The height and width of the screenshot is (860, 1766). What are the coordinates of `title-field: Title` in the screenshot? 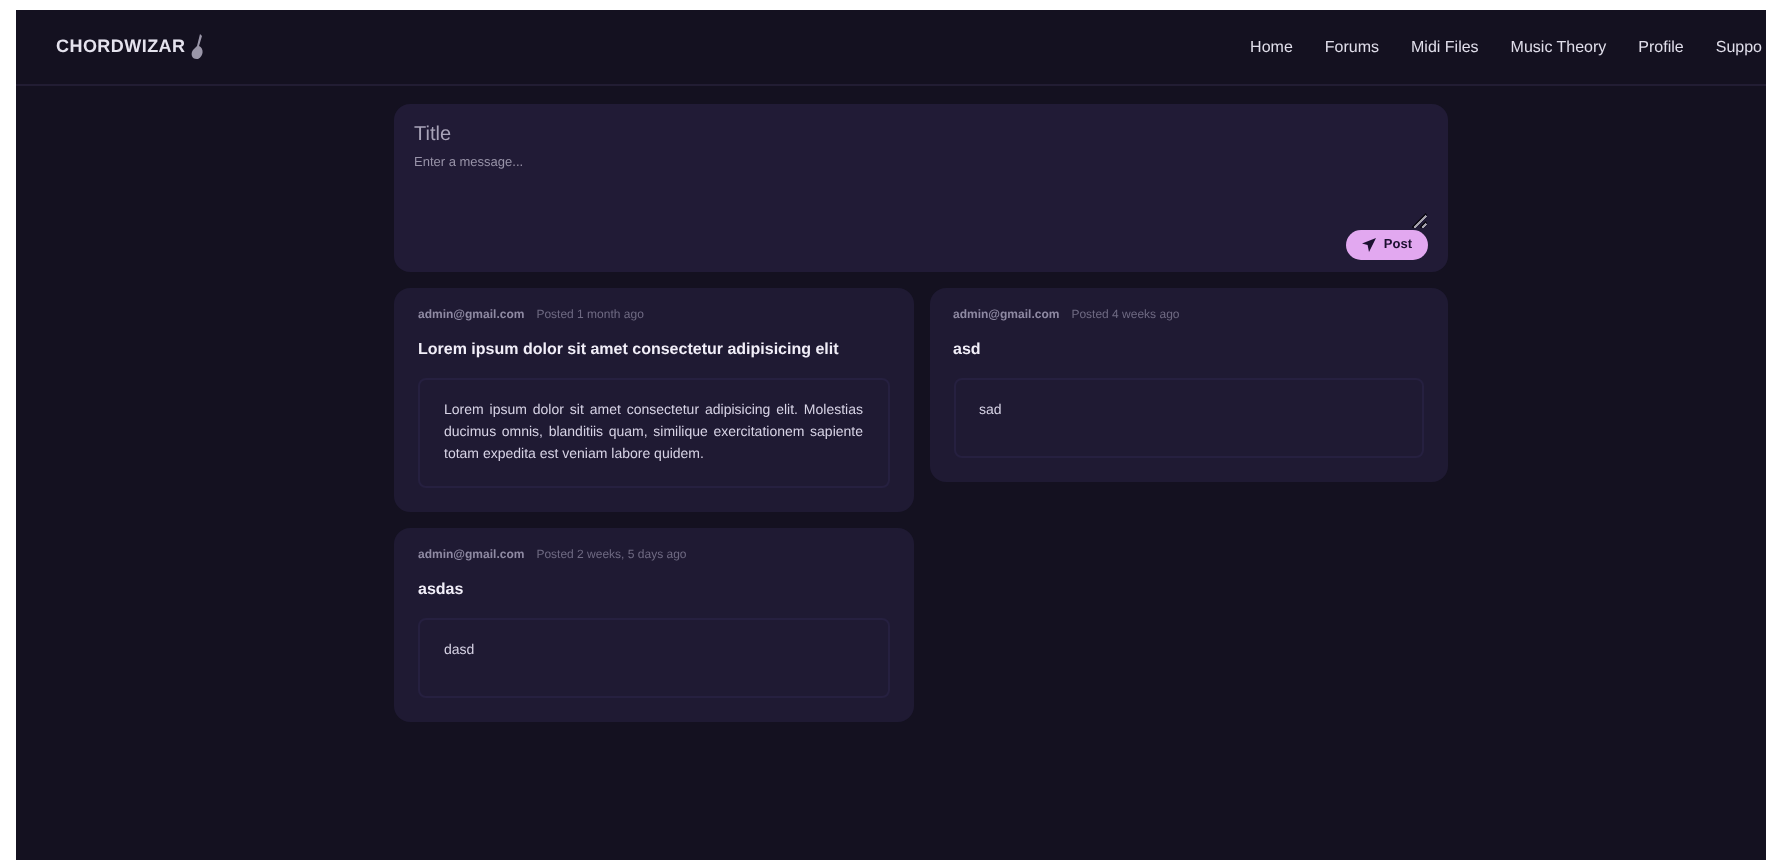 It's located at (921, 135).